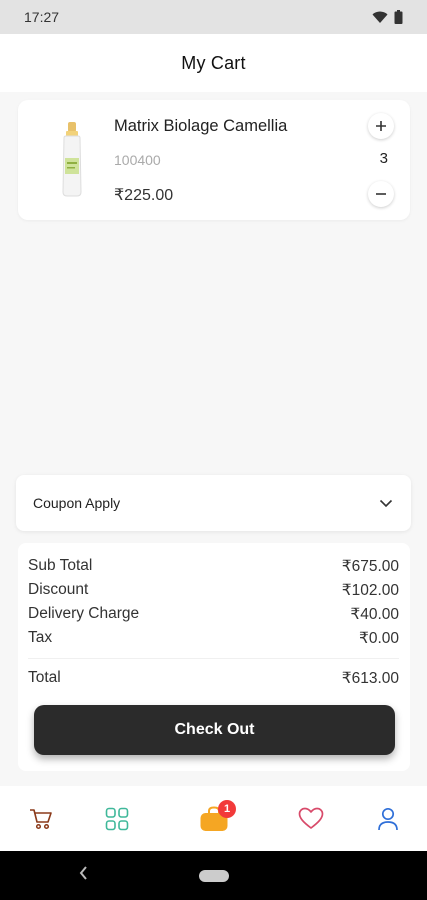 The height and width of the screenshot is (900, 427). I want to click on nav-cart, so click(41, 818).